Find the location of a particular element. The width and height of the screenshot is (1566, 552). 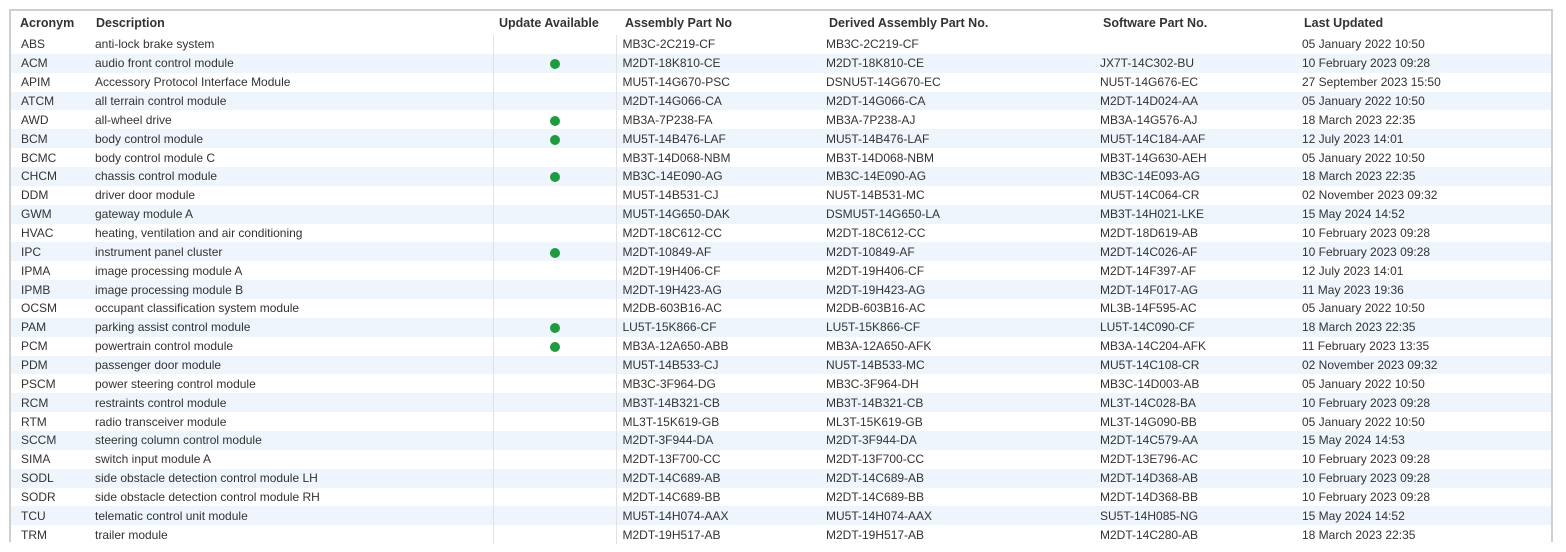

cell-software-part-no: JX7T-14C302-BU is located at coordinates (1194, 63).